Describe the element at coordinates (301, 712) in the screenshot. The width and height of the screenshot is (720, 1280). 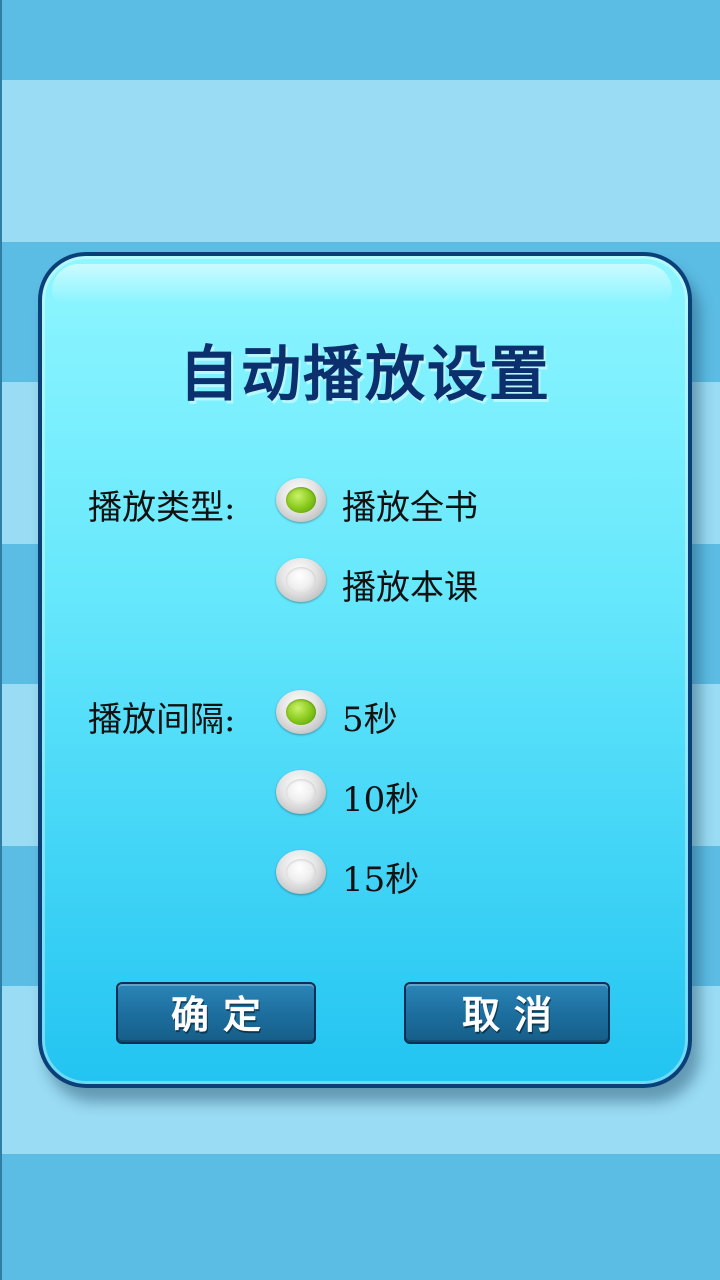
I see `radio-interval-5s` at that location.